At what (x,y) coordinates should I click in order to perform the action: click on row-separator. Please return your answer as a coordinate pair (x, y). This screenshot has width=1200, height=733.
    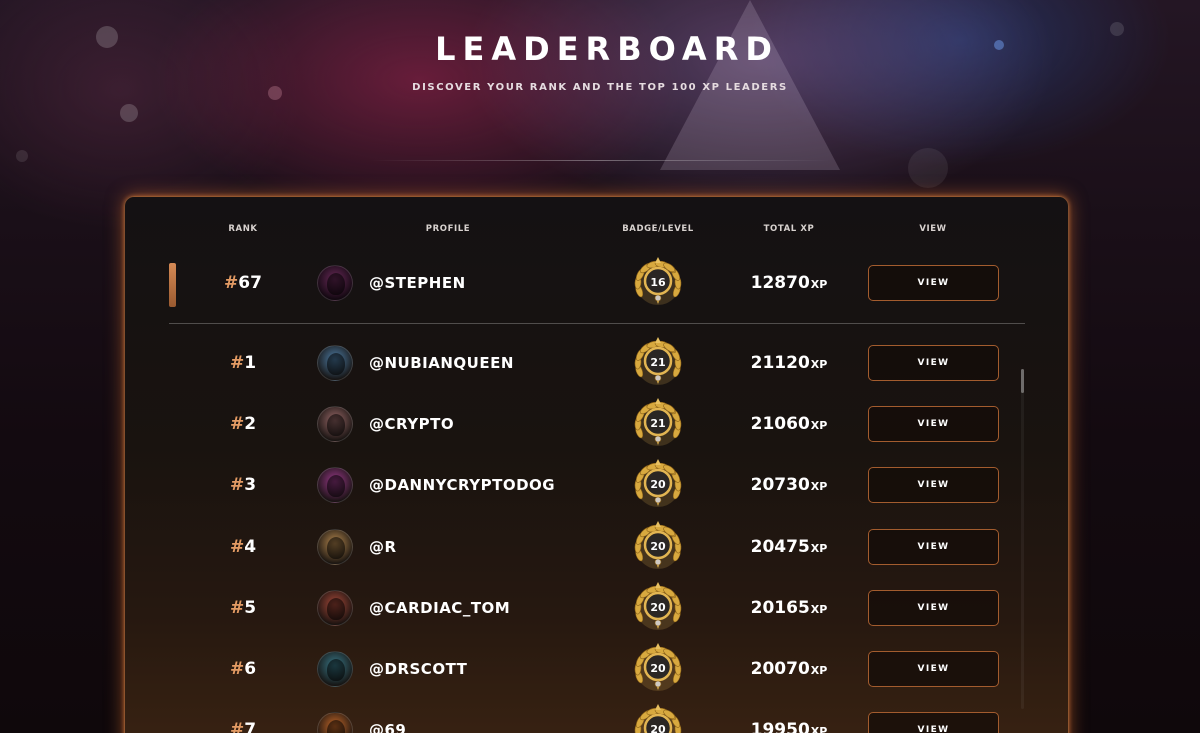
    Looking at the image, I should click on (597, 323).